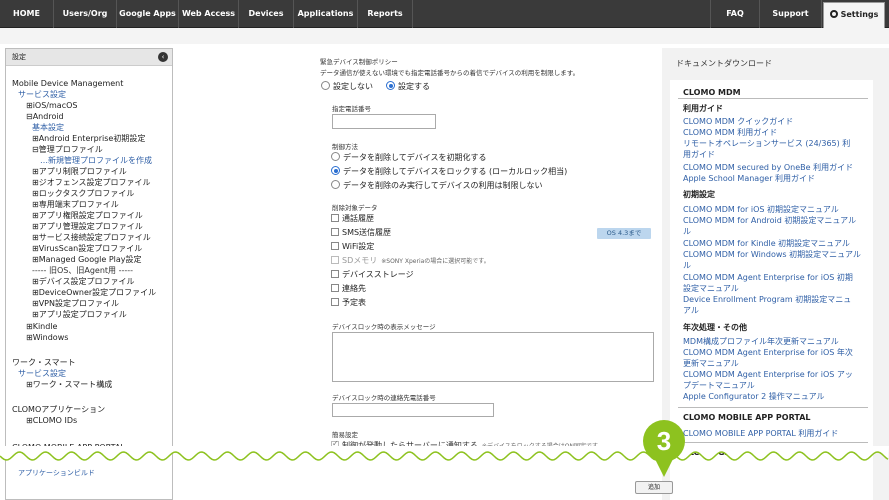  I want to click on doc-link: 更新マニュアル, so click(711, 364).